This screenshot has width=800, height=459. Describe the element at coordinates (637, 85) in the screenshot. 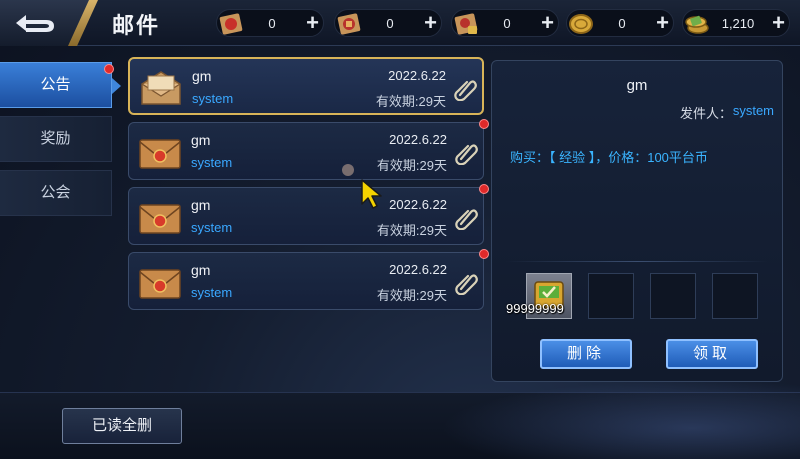

I see `detail-title: gm` at that location.